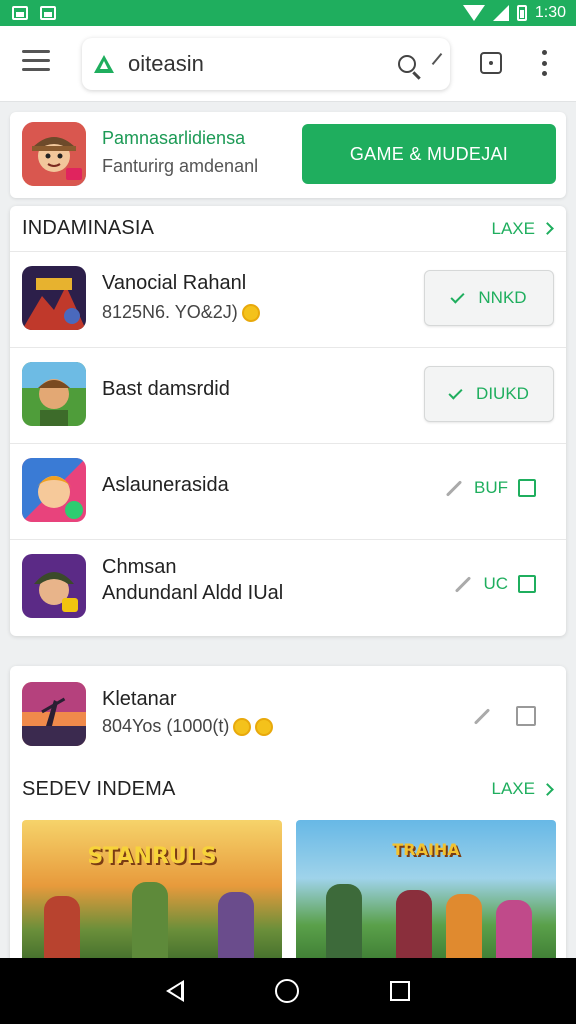  I want to click on action-label: UC, so click(495, 583).